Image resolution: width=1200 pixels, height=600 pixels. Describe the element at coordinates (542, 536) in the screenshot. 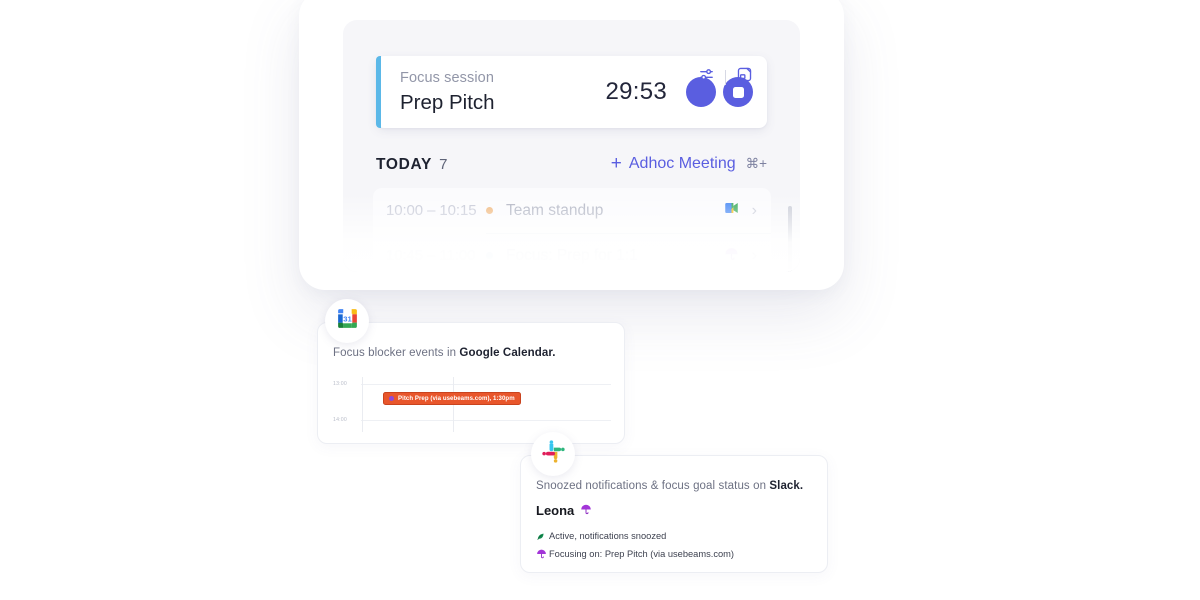

I see `active-leaf-icon` at that location.